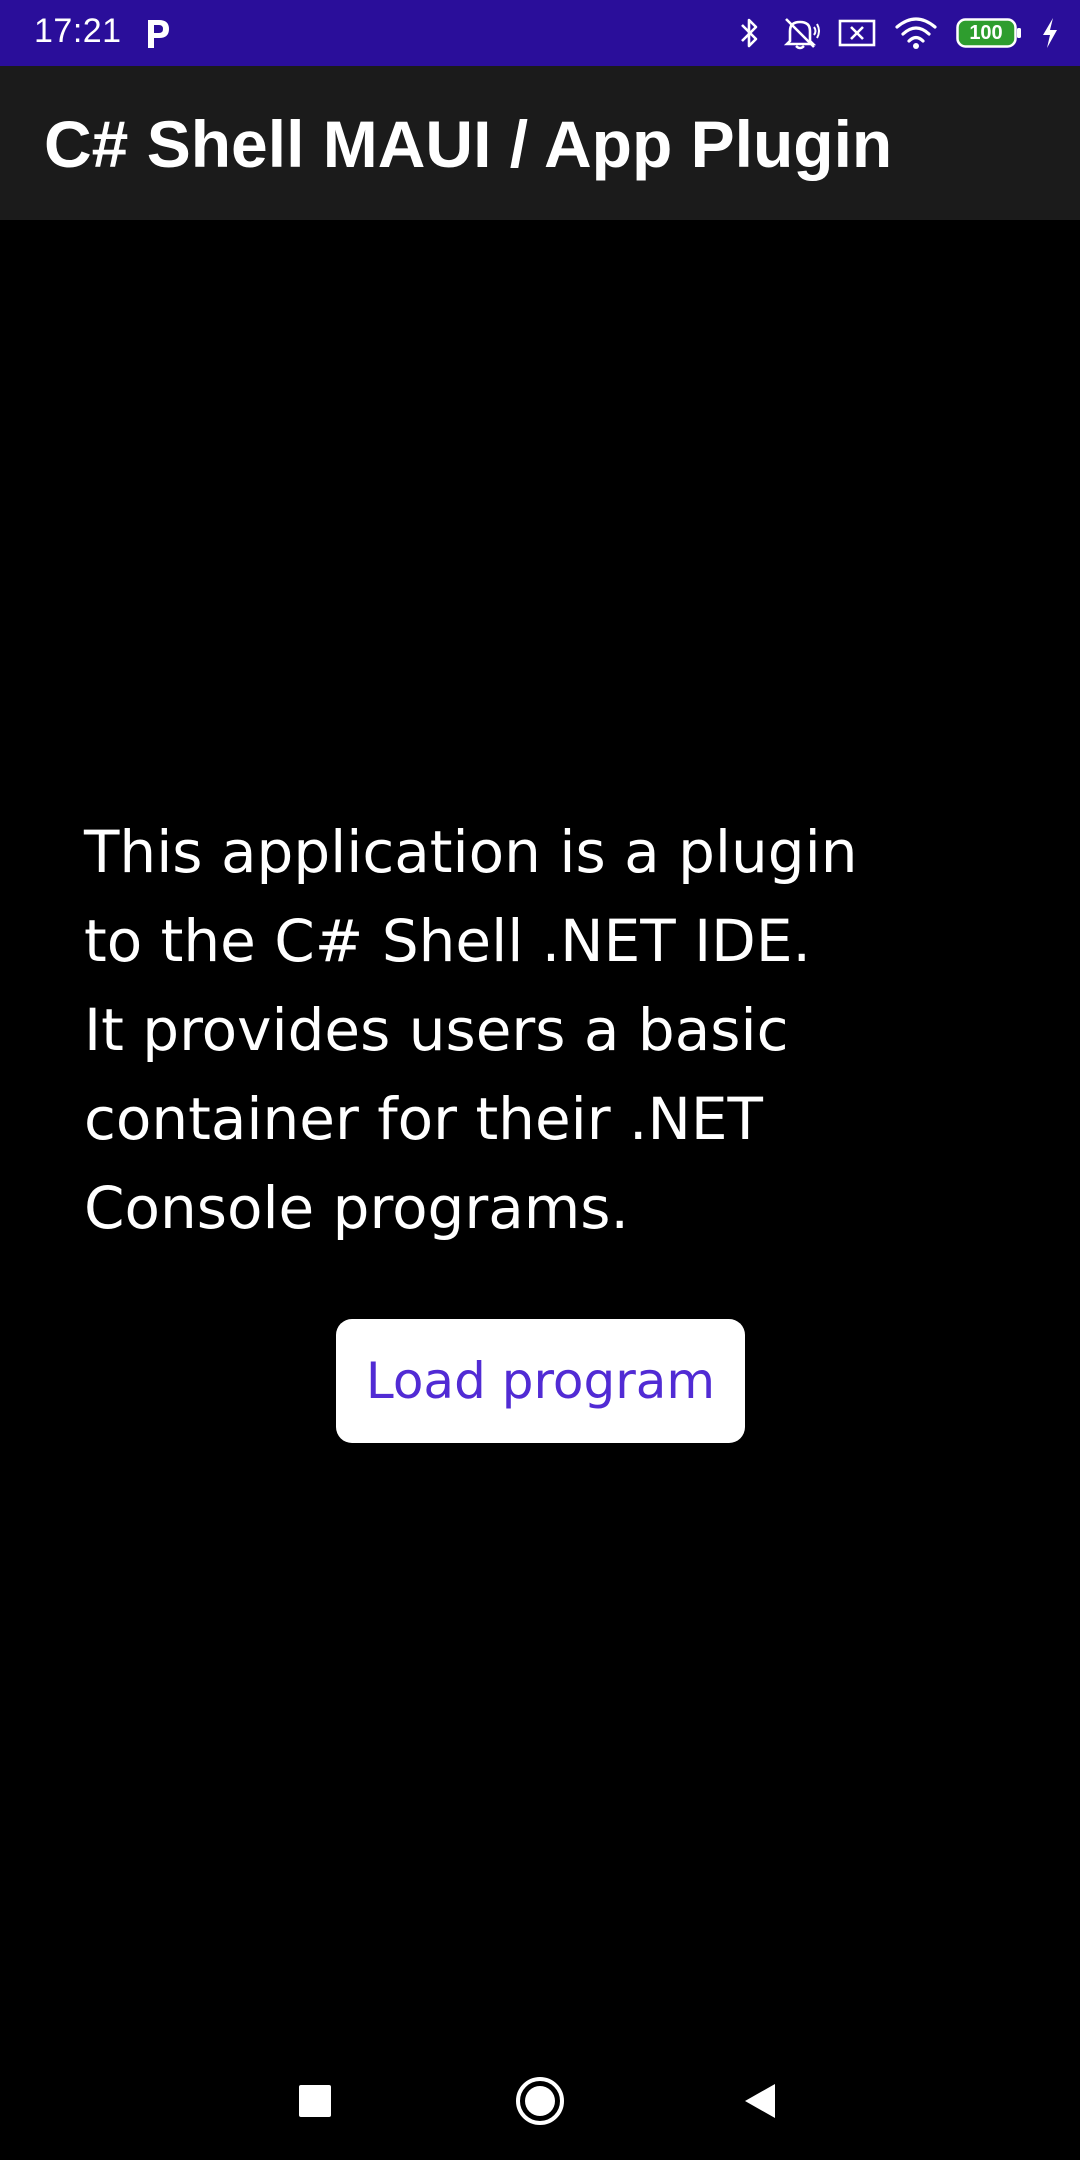 The image size is (1080, 2160). I want to click on status-icons: 100, so click(899, 33).